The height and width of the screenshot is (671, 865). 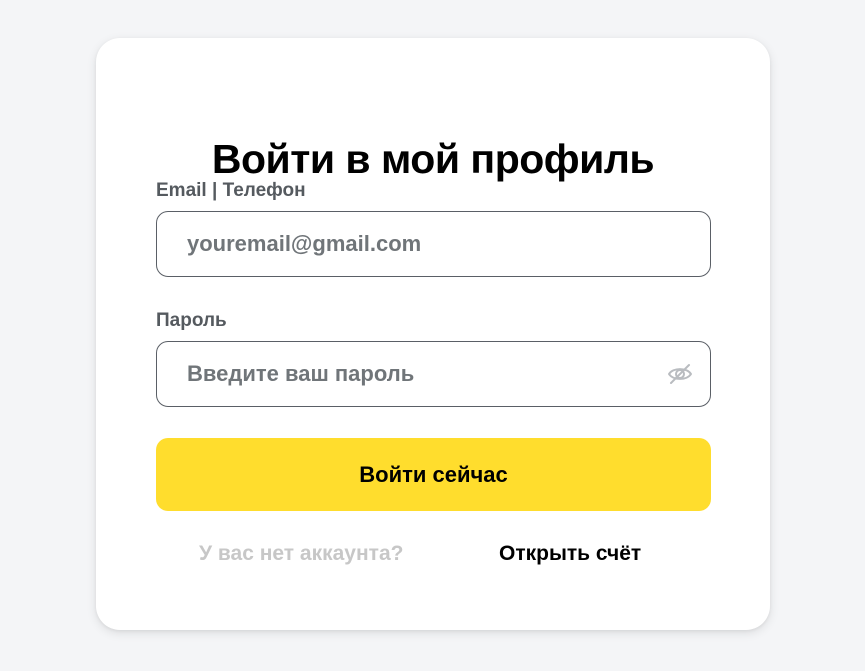 I want to click on password-field, so click(x=422, y=374).